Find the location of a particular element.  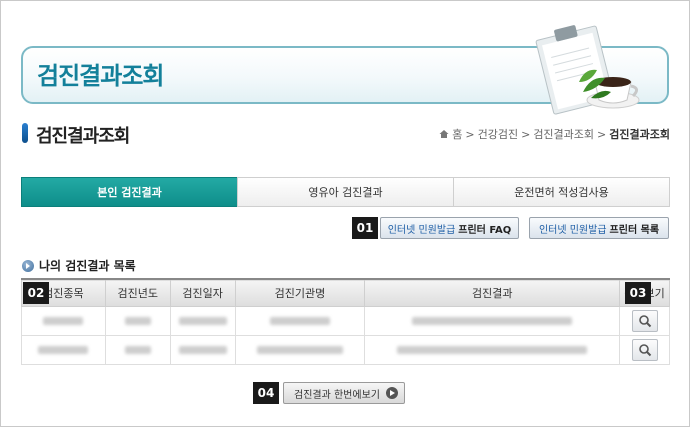

breadcrumb-item-checkup: 건강검진 is located at coordinates (498, 134).